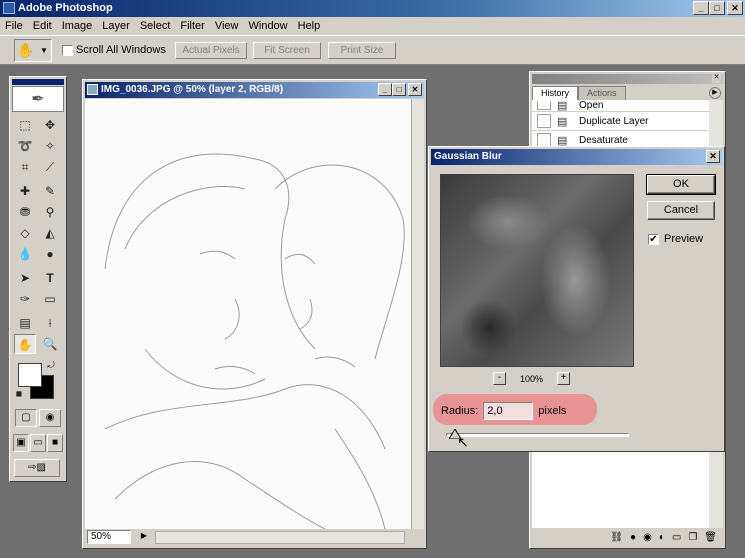  I want to click on sketch-cheek, so click(298, 284).